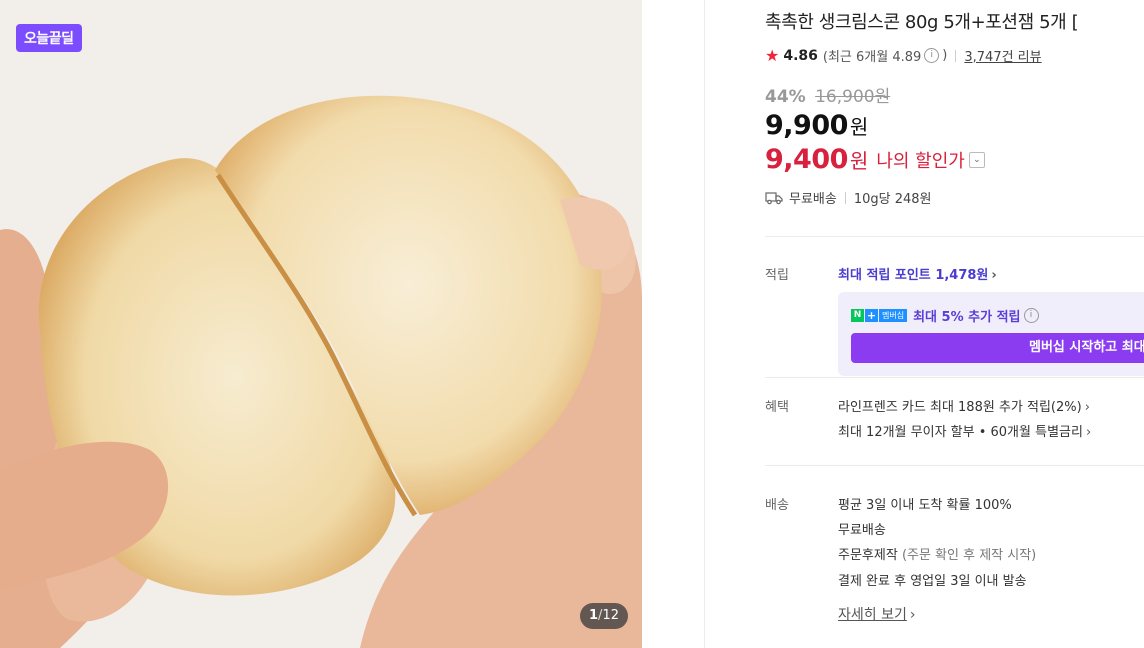  I want to click on plus-icon: +, so click(871, 315).